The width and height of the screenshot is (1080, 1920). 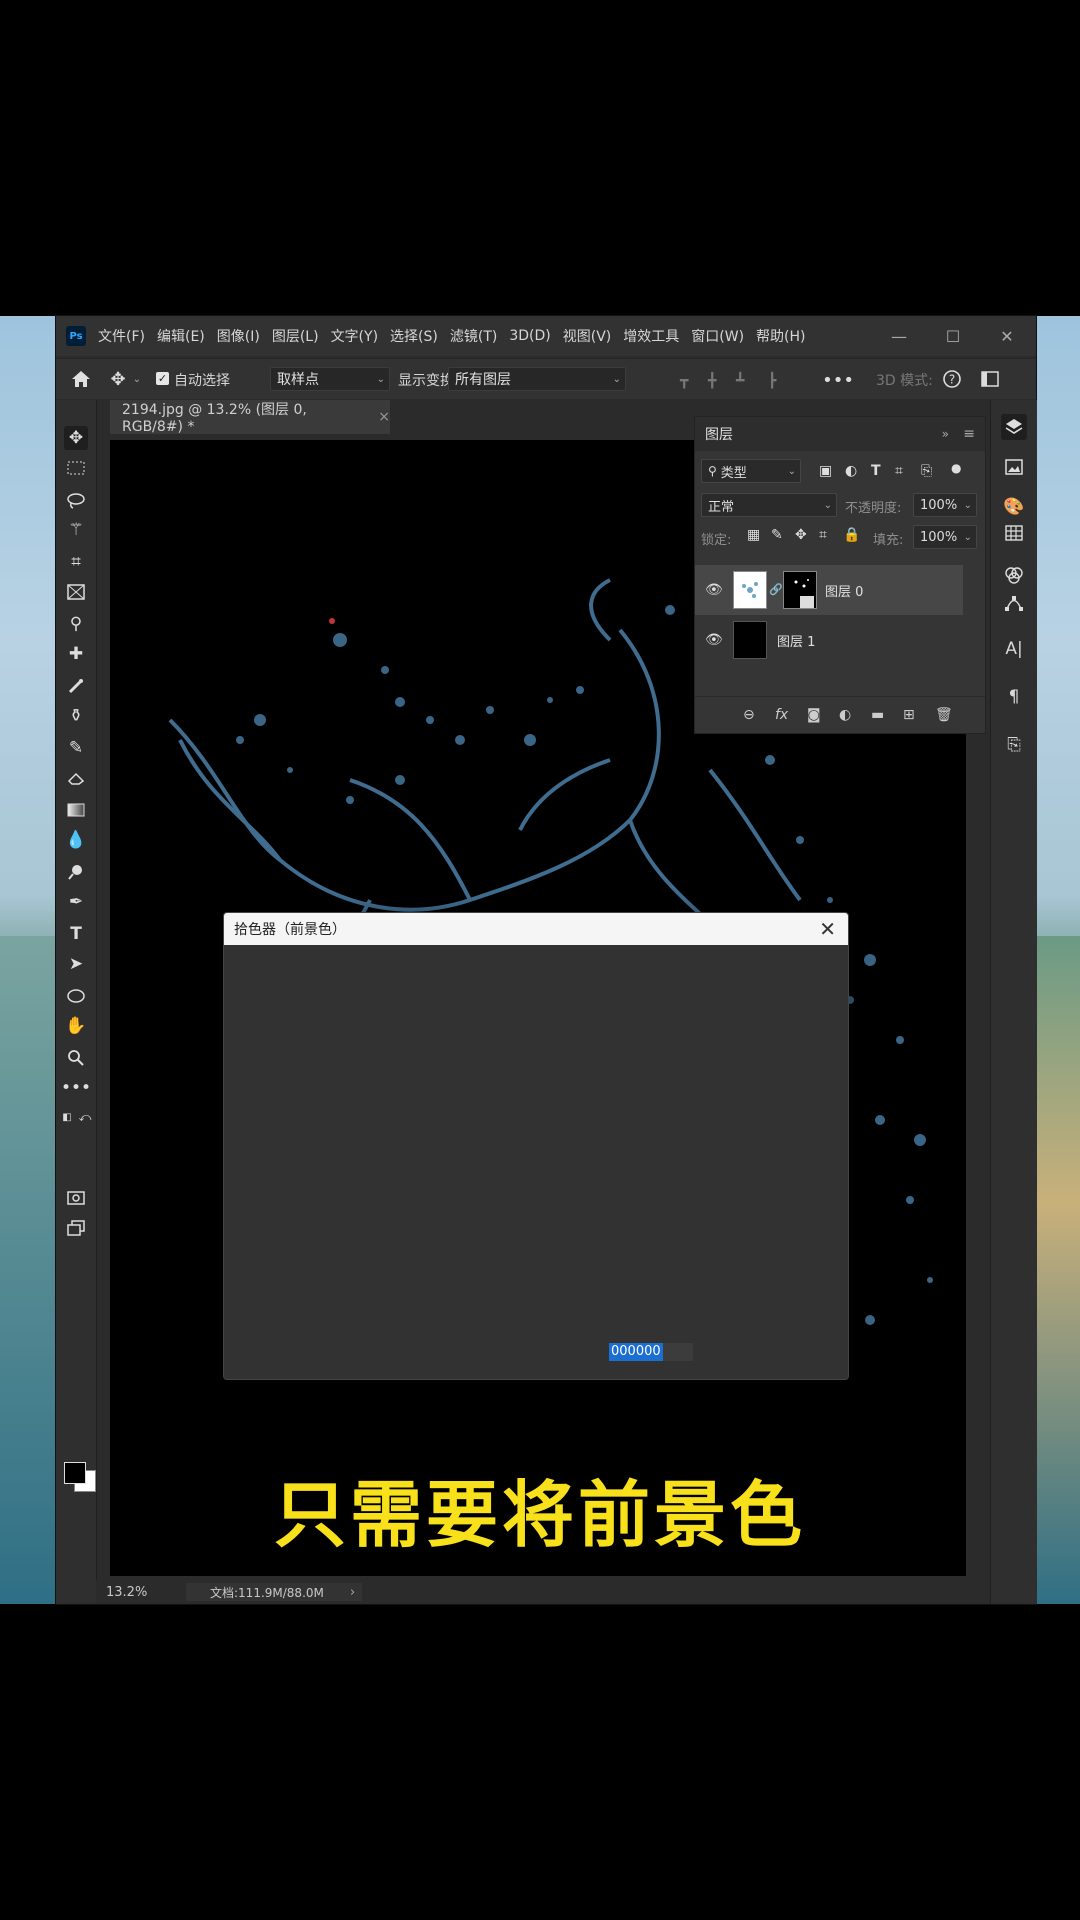 I want to click on fill-input: 100% ⌄, so click(x=945, y=537).